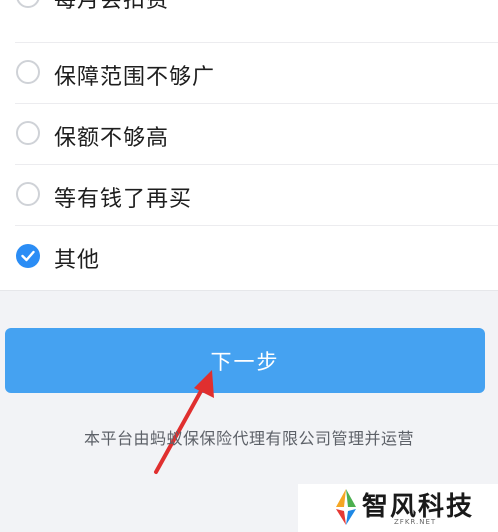 This screenshot has width=498, height=532. I want to click on option-buy-later: 等有钱了再买, so click(249, 195).